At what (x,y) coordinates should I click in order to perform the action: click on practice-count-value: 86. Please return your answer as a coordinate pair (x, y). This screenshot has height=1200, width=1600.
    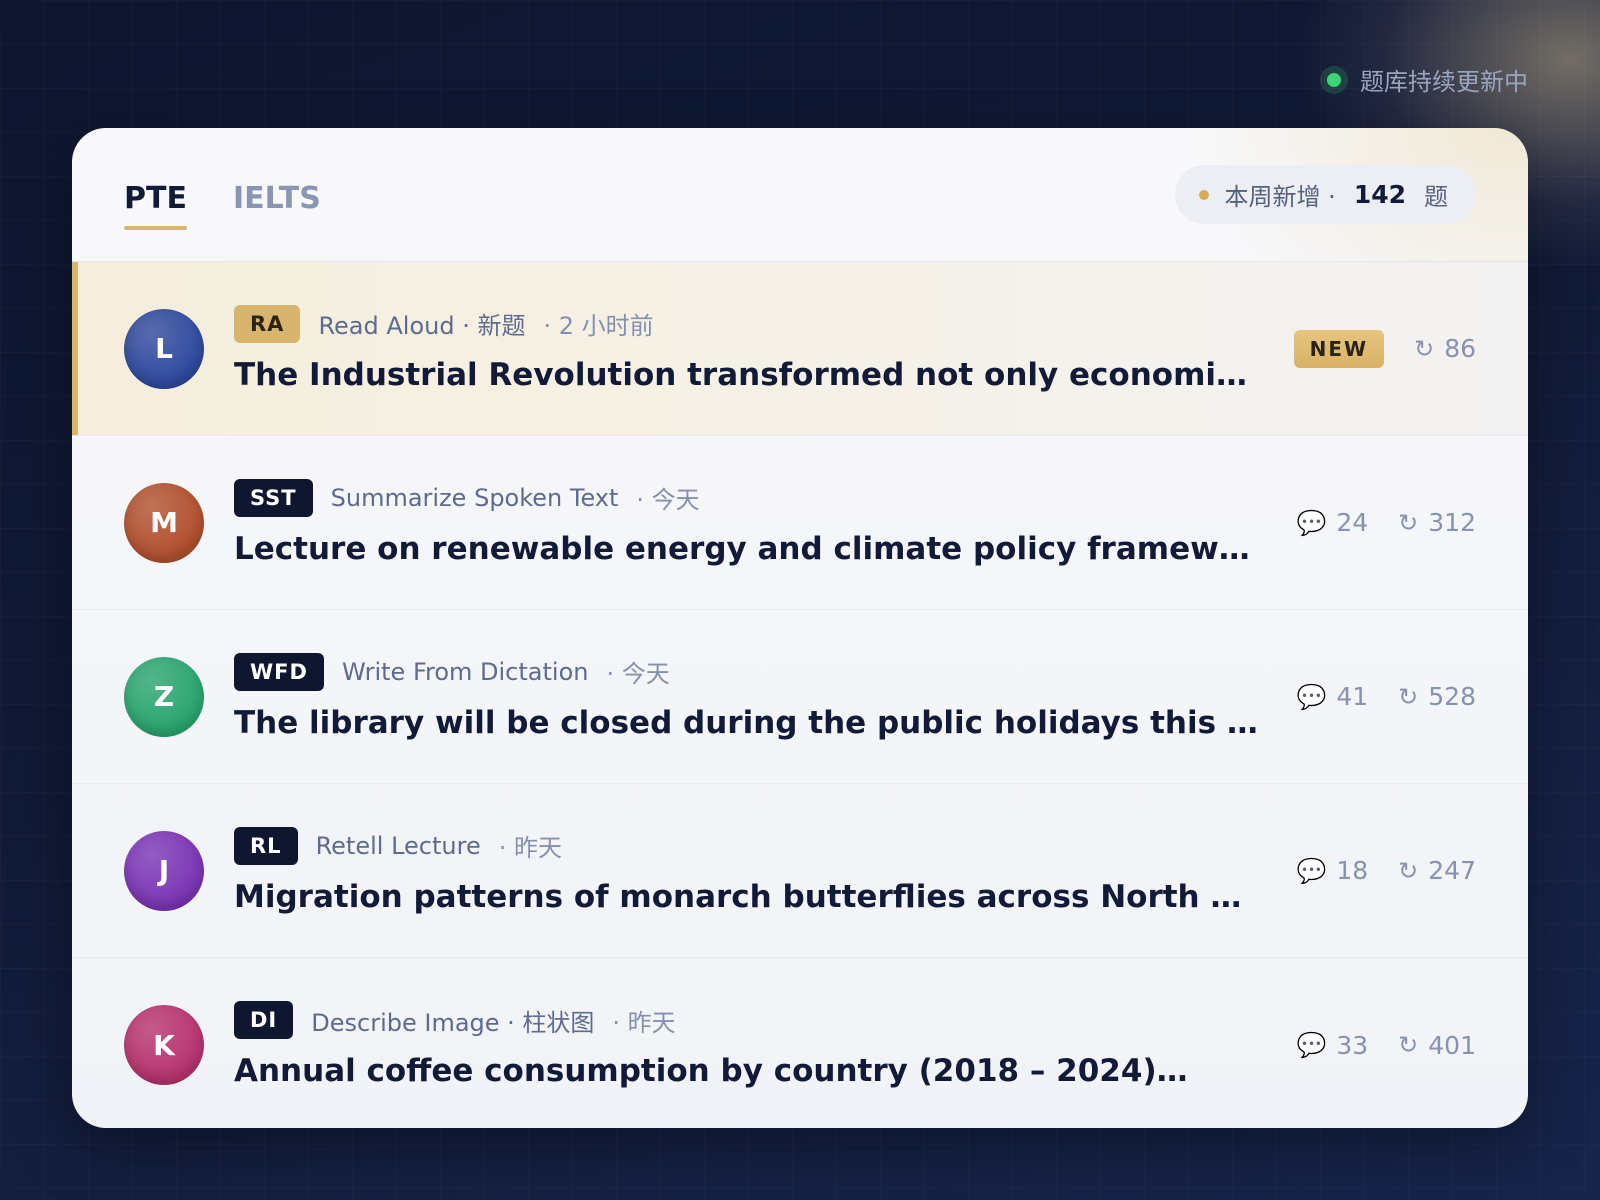
    Looking at the image, I should click on (1460, 348).